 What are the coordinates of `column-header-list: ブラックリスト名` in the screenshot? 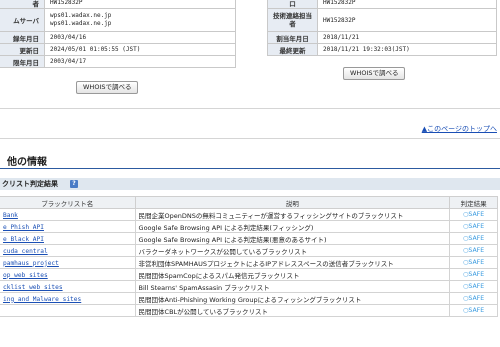 It's located at (68, 202).